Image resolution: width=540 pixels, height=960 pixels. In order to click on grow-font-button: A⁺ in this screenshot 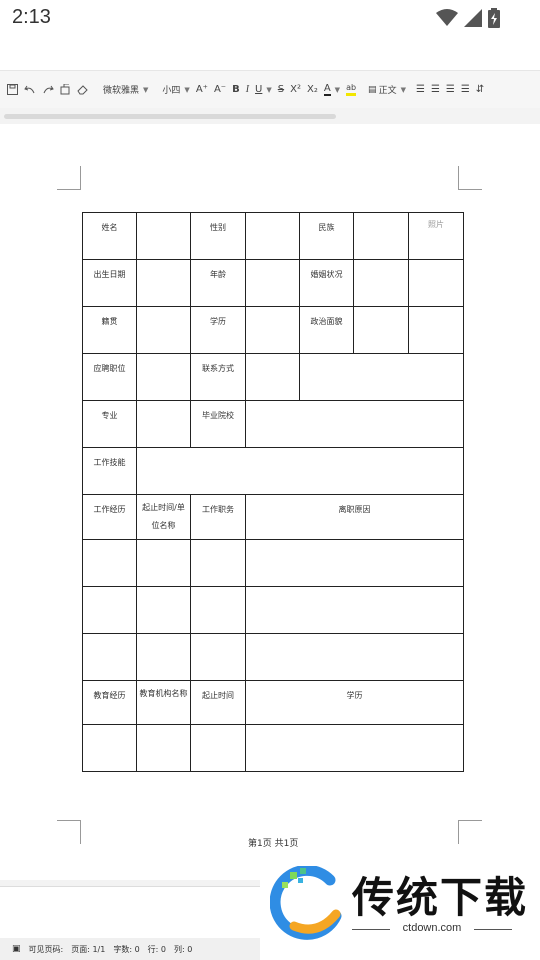, I will do `click(202, 90)`.